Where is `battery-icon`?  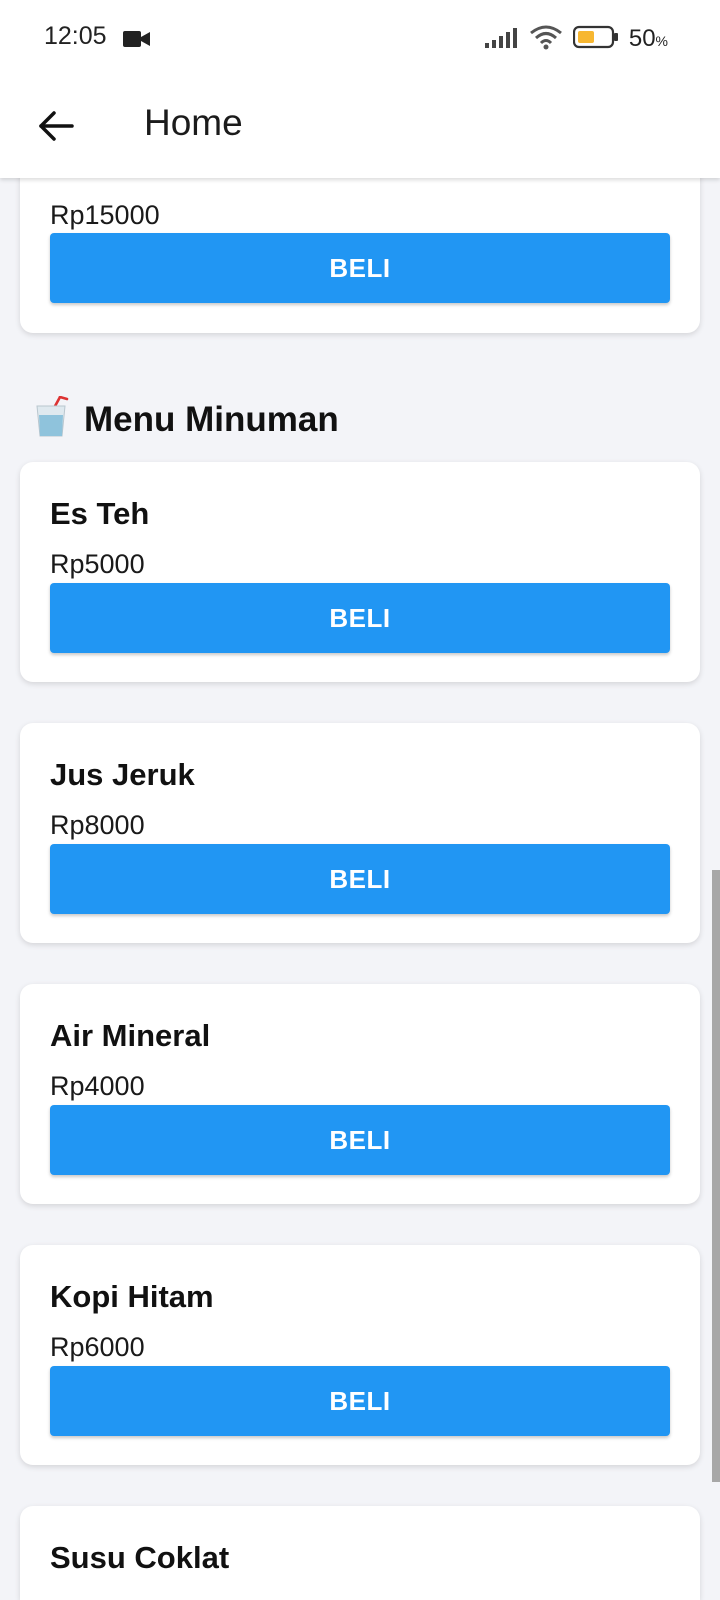
battery-icon is located at coordinates (595, 39).